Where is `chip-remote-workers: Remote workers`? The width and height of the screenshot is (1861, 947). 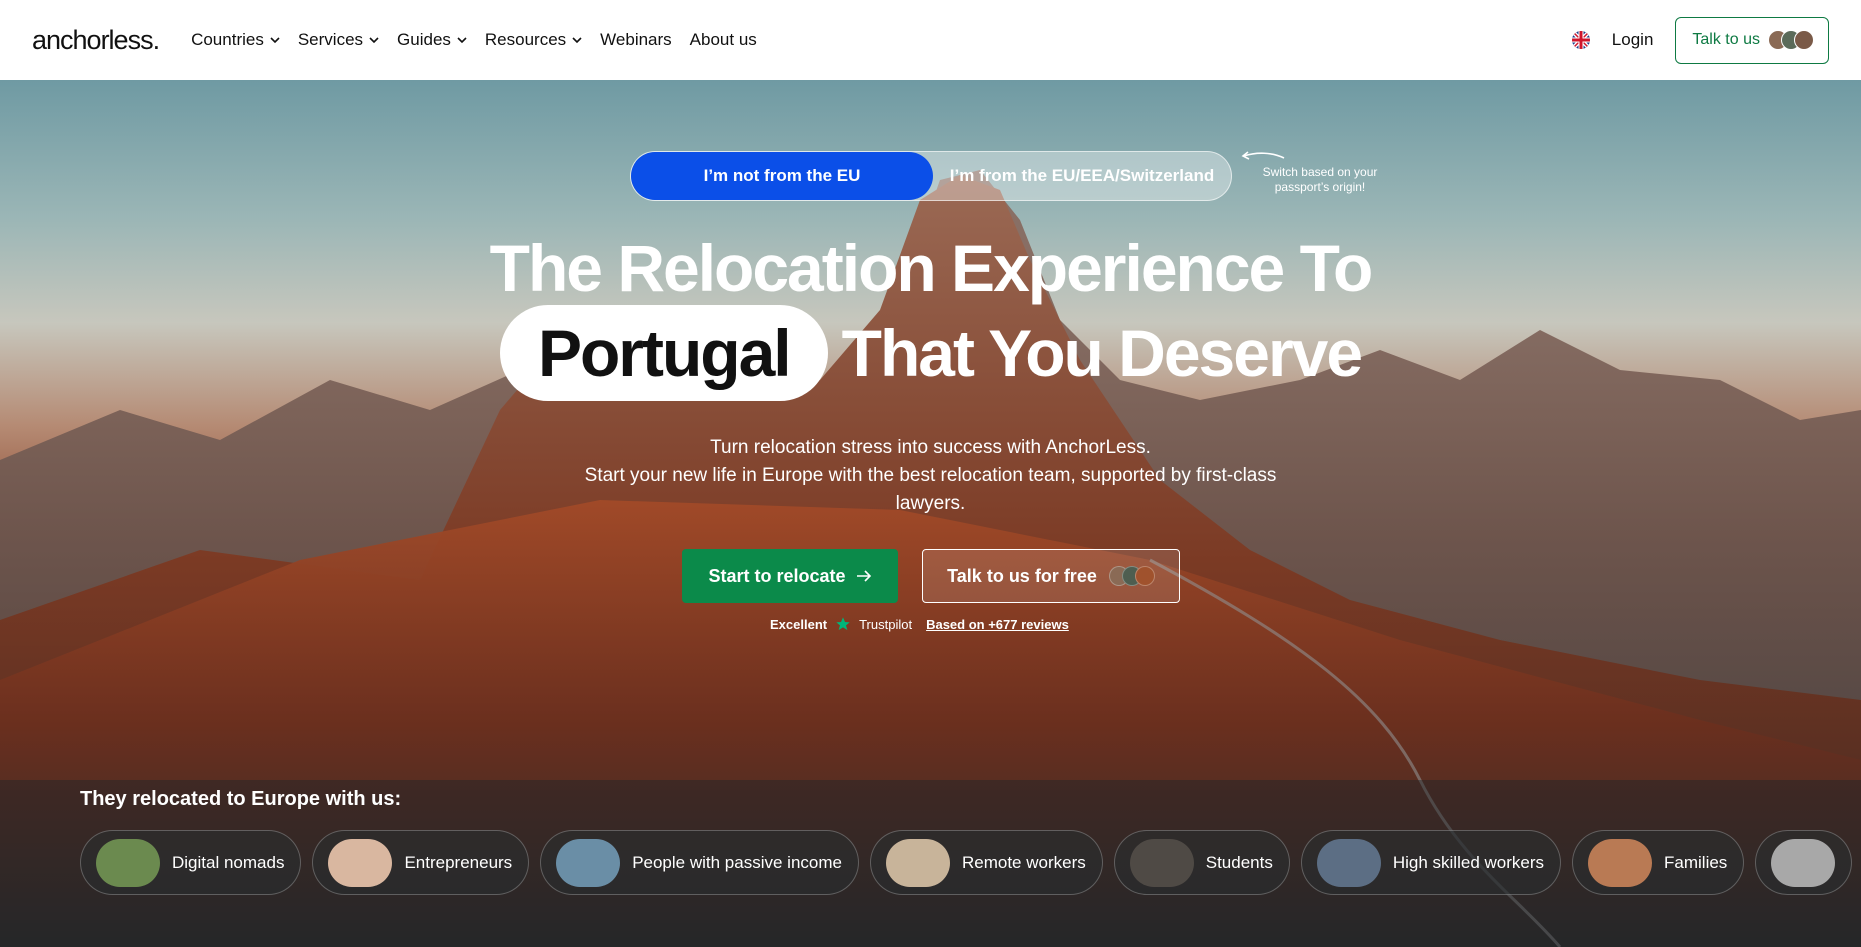
chip-remote-workers: Remote workers is located at coordinates (986, 862).